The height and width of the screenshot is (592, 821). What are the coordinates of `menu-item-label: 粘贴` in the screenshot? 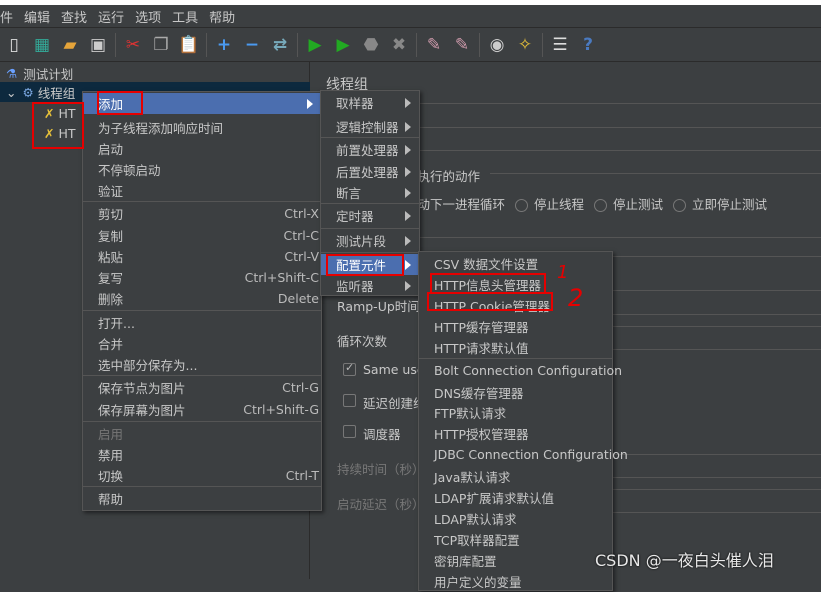 It's located at (111, 257).